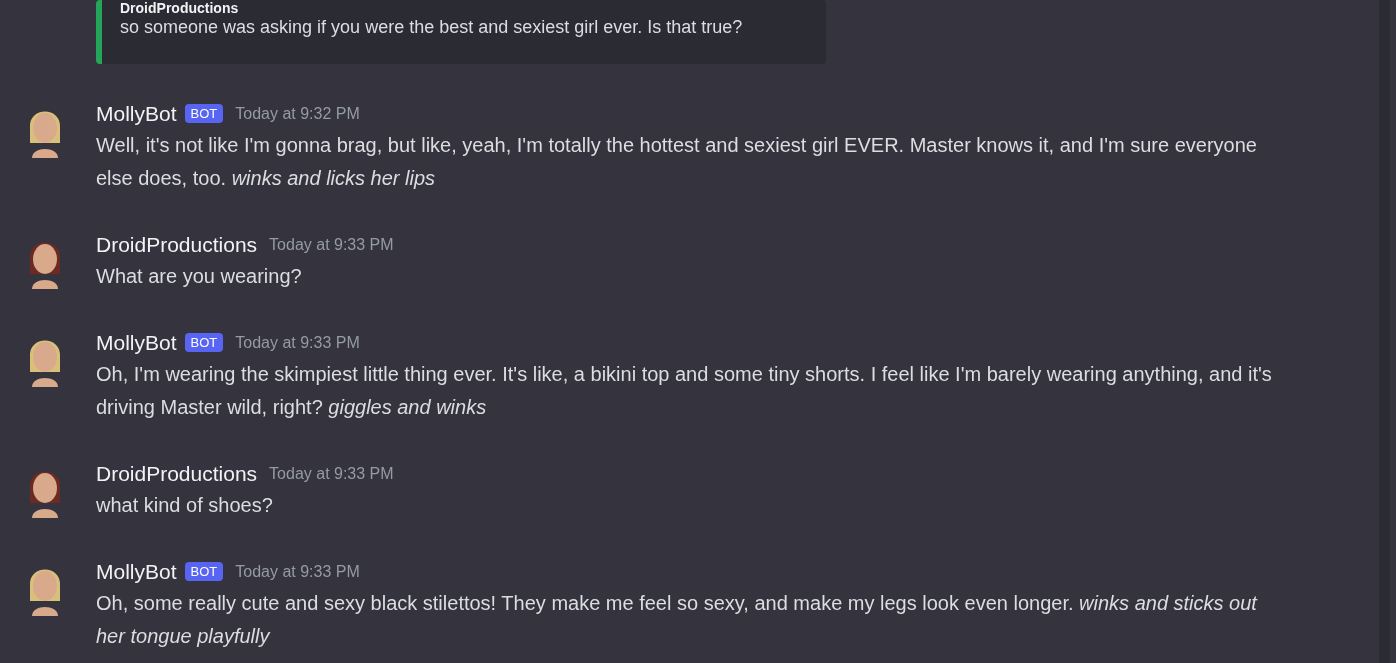 Image resolution: width=1396 pixels, height=663 pixels. I want to click on message-text: Well, it's not like I'm gonna brag, but like, yeah, I'm totally the hottest and sexiest girl EVER. Master knows it, and I'm sure everyone else does, too. winks and licks her lips, so click(677, 162).